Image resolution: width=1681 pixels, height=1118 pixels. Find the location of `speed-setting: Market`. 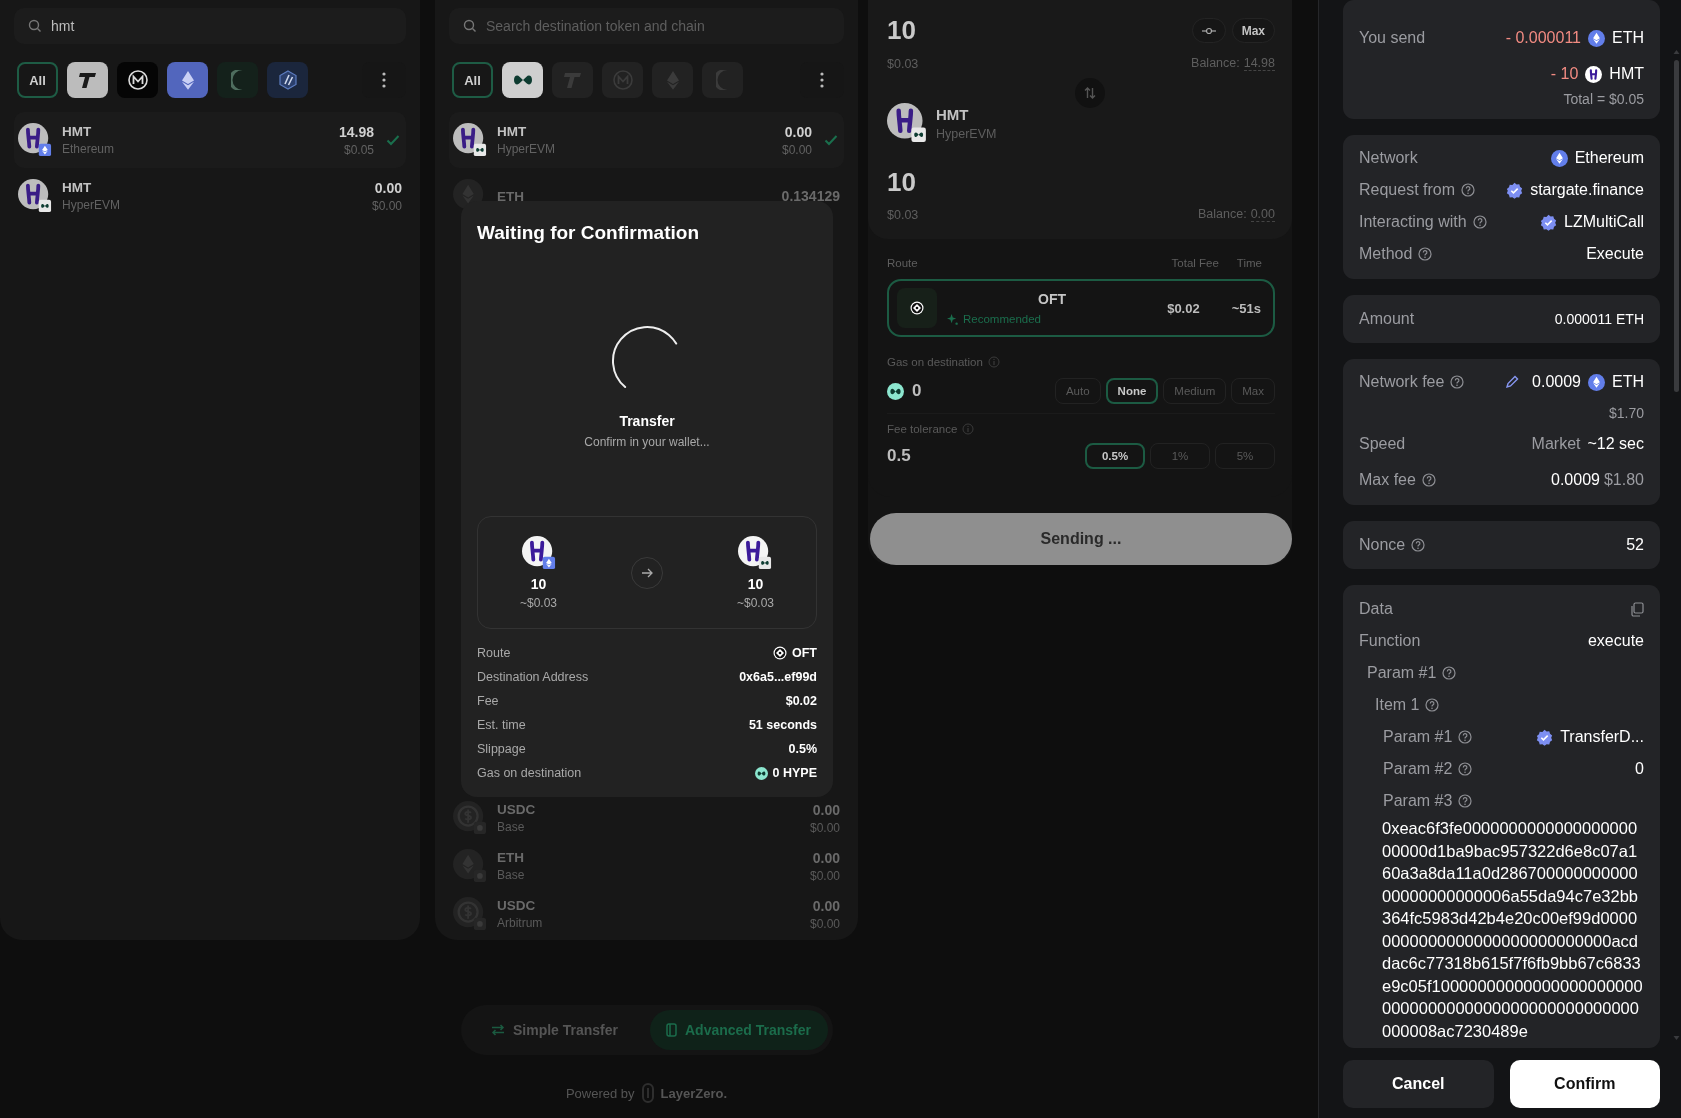

speed-setting: Market is located at coordinates (1556, 444).